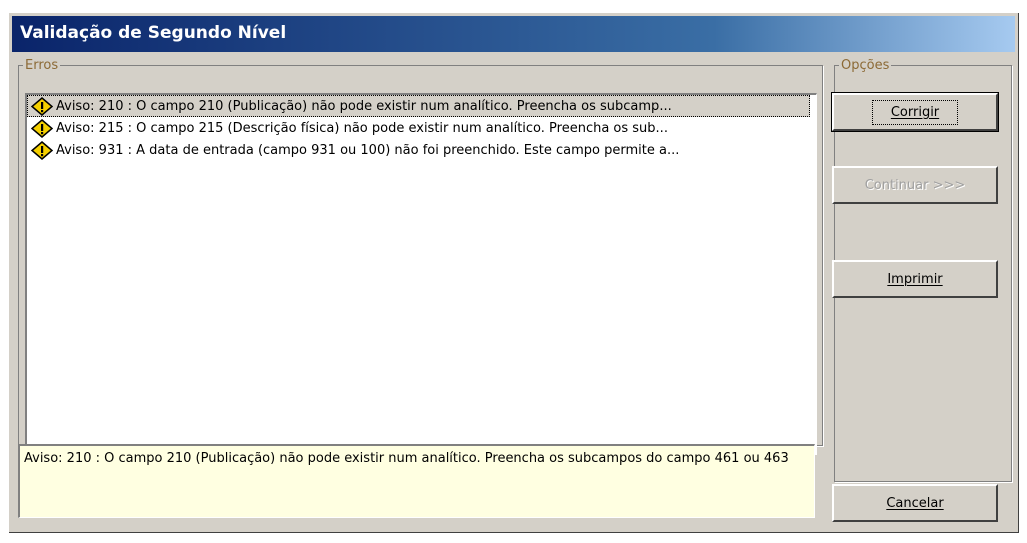 Image resolution: width=1027 pixels, height=543 pixels. I want to click on cancelar-label: Cancelar, so click(915, 503).